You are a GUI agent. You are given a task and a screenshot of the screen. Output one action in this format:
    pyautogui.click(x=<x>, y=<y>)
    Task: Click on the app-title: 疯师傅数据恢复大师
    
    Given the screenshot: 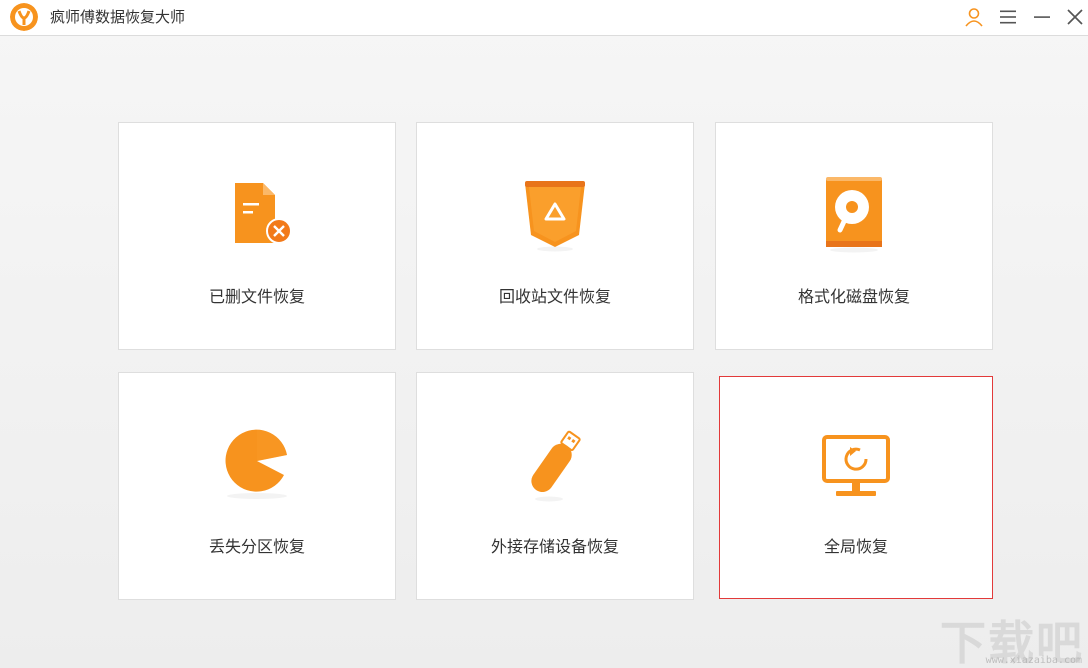 What is the action you would take?
    pyautogui.click(x=118, y=17)
    